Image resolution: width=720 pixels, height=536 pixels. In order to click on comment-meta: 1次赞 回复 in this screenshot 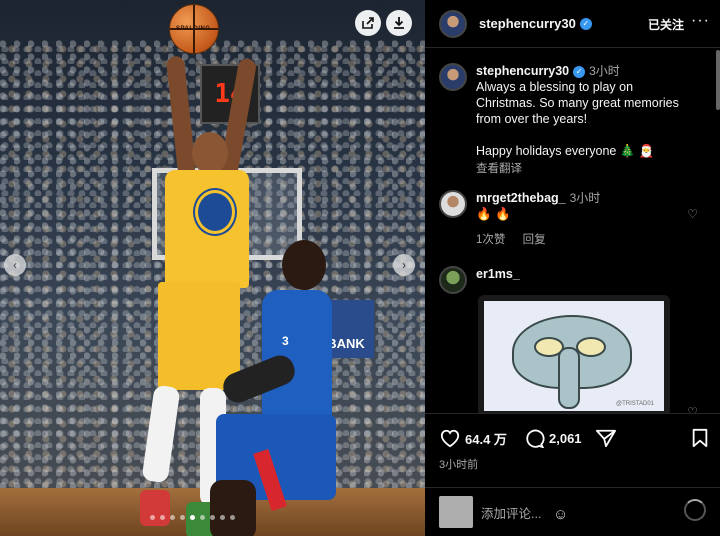, I will do `click(586, 240)`.